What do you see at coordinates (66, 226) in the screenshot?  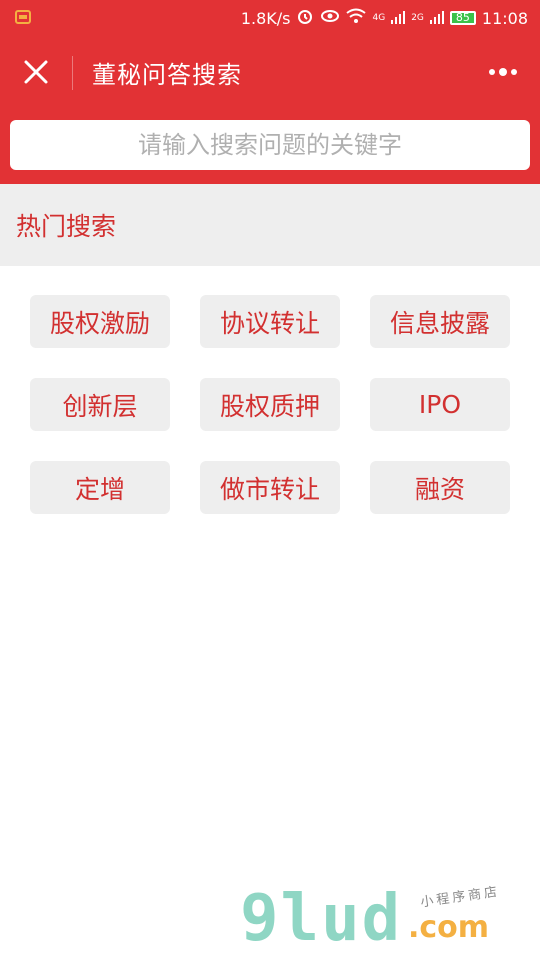 I see `hot-search-title: 热门搜索` at bounding box center [66, 226].